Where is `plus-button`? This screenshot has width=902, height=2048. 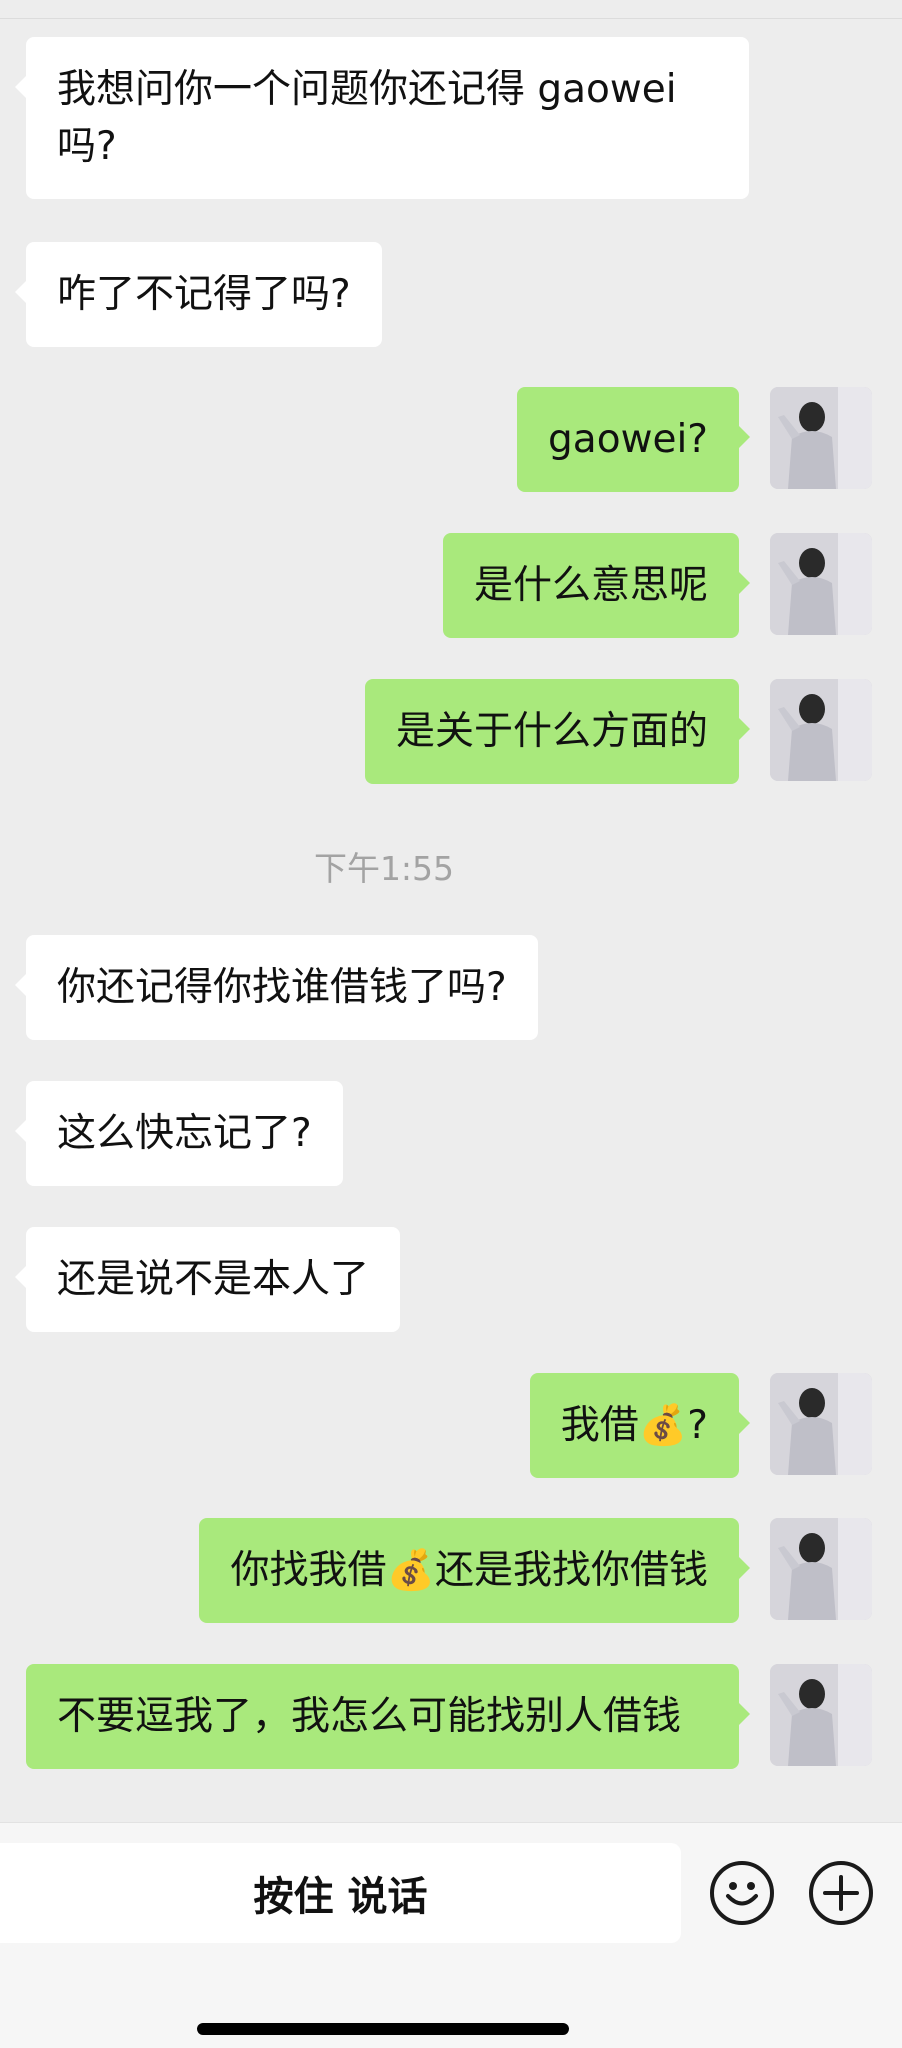
plus-button is located at coordinates (841, 1893).